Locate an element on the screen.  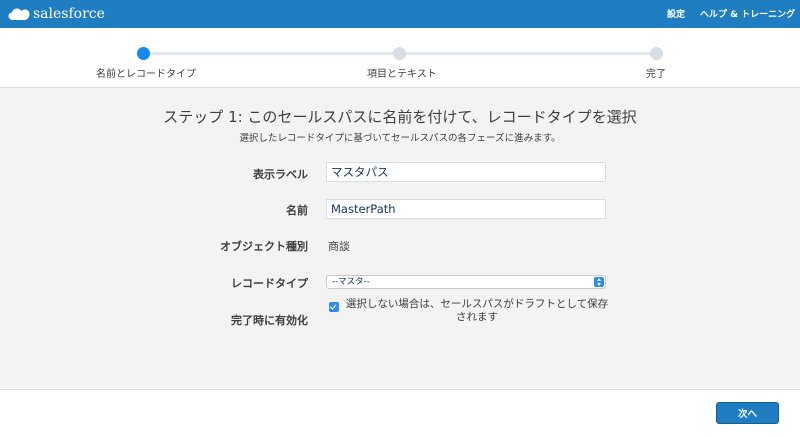
activate-on-complete-description: 選択しない場合は、セールスパスがドラフトとして保存されます is located at coordinates (477, 310).